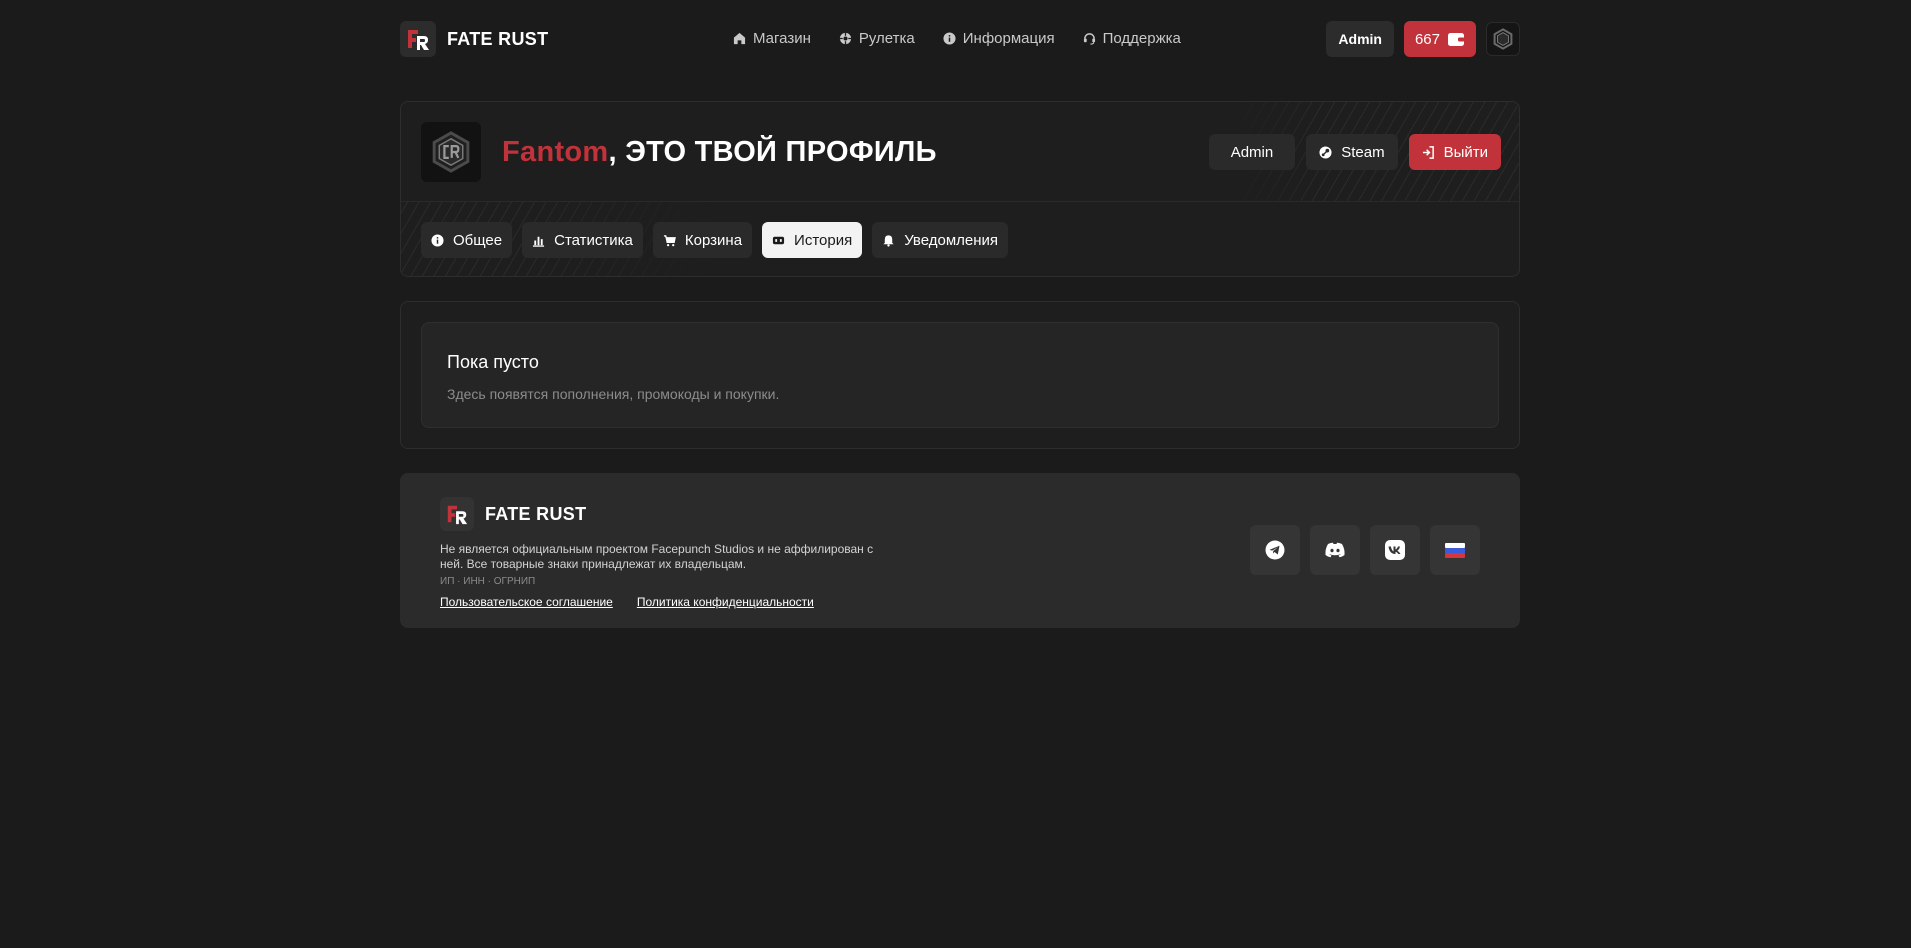 Image resolution: width=1911 pixels, height=948 pixels. I want to click on tab-cart-label: Корзина, so click(713, 240).